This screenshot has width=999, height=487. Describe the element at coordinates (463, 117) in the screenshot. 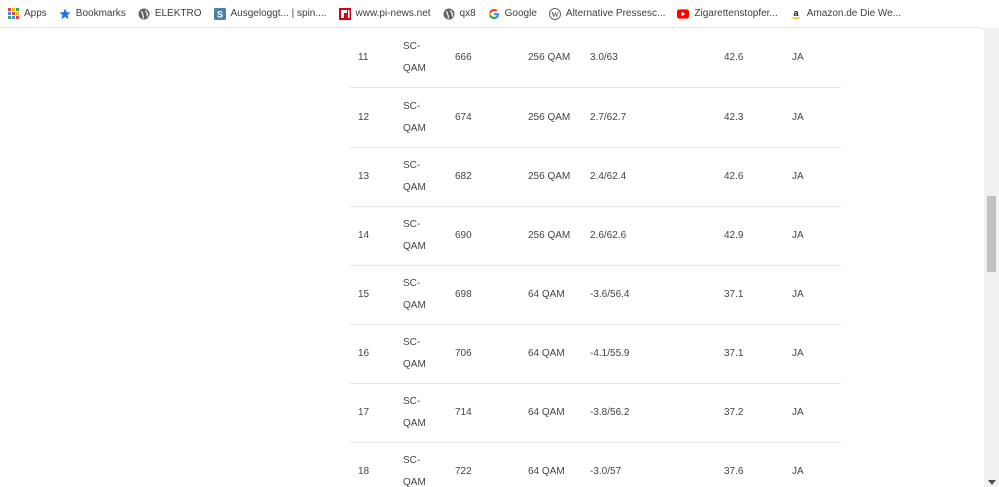

I see `frequency: 674` at that location.